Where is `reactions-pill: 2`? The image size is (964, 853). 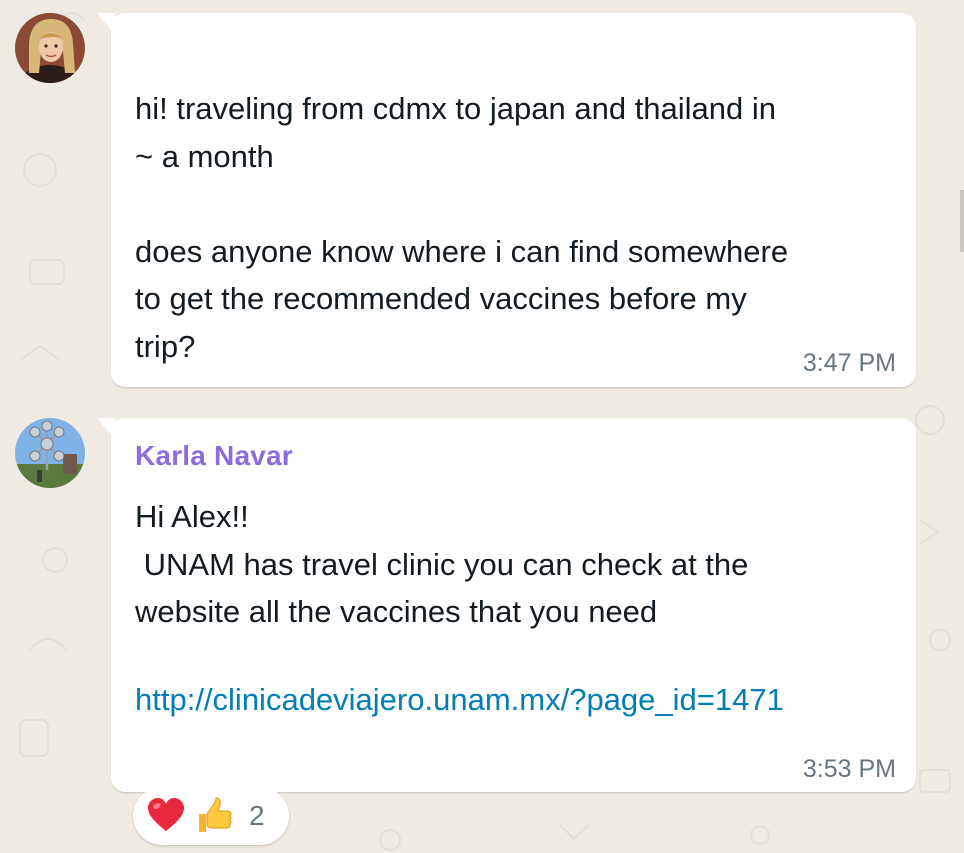
reactions-pill: 2 is located at coordinates (211, 816).